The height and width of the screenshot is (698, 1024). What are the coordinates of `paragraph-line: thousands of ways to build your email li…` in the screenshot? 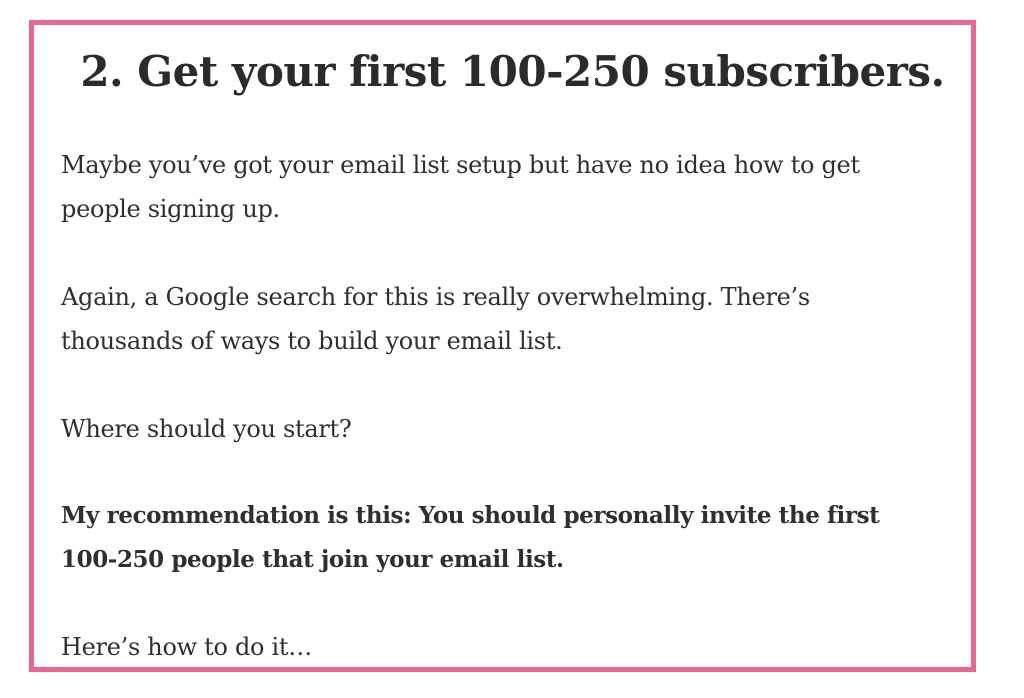 It's located at (312, 341).